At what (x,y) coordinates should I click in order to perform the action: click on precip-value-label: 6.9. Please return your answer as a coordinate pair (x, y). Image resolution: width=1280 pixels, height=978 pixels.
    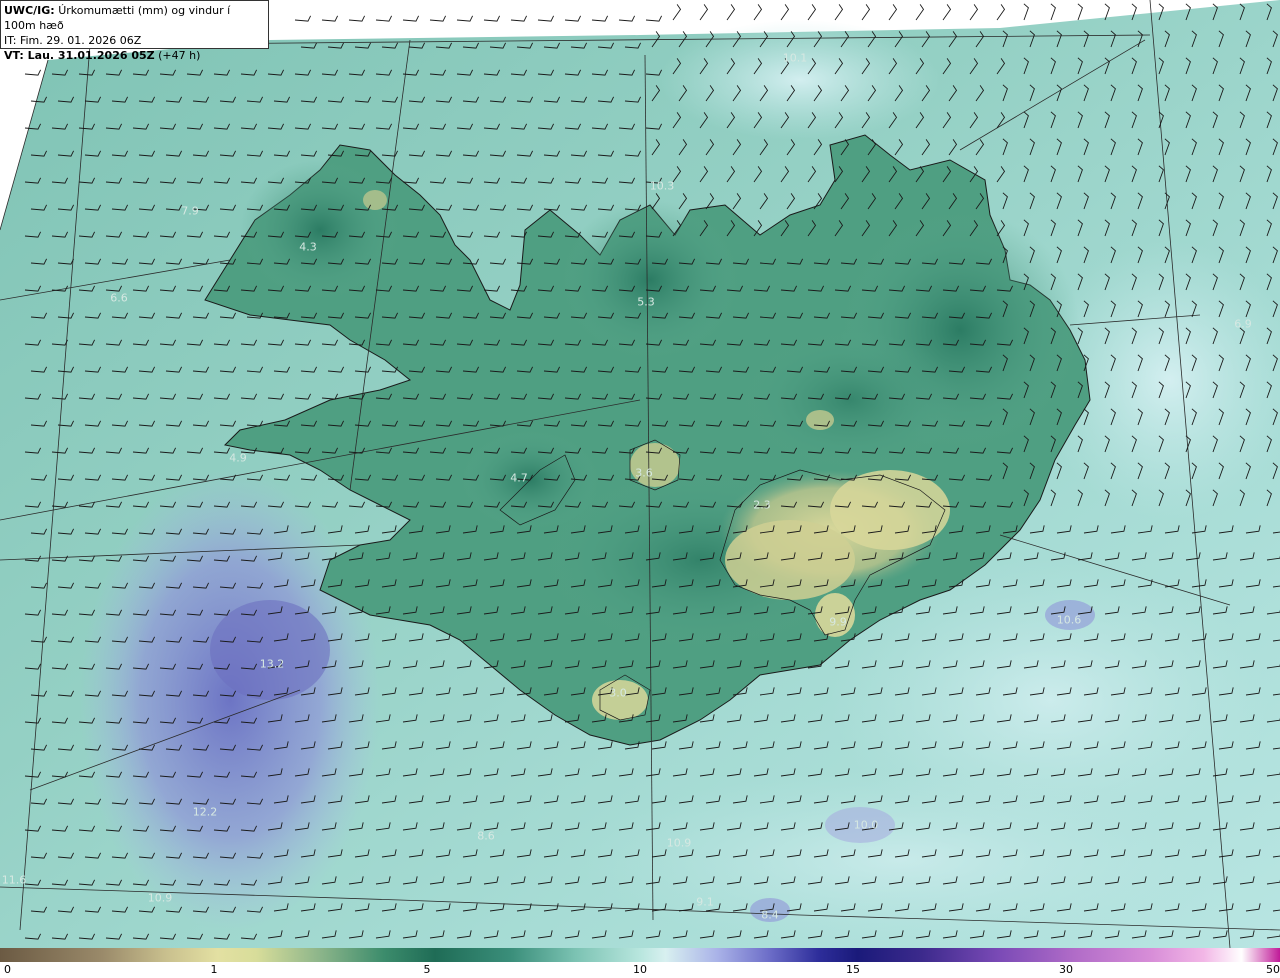
    Looking at the image, I should click on (1243, 324).